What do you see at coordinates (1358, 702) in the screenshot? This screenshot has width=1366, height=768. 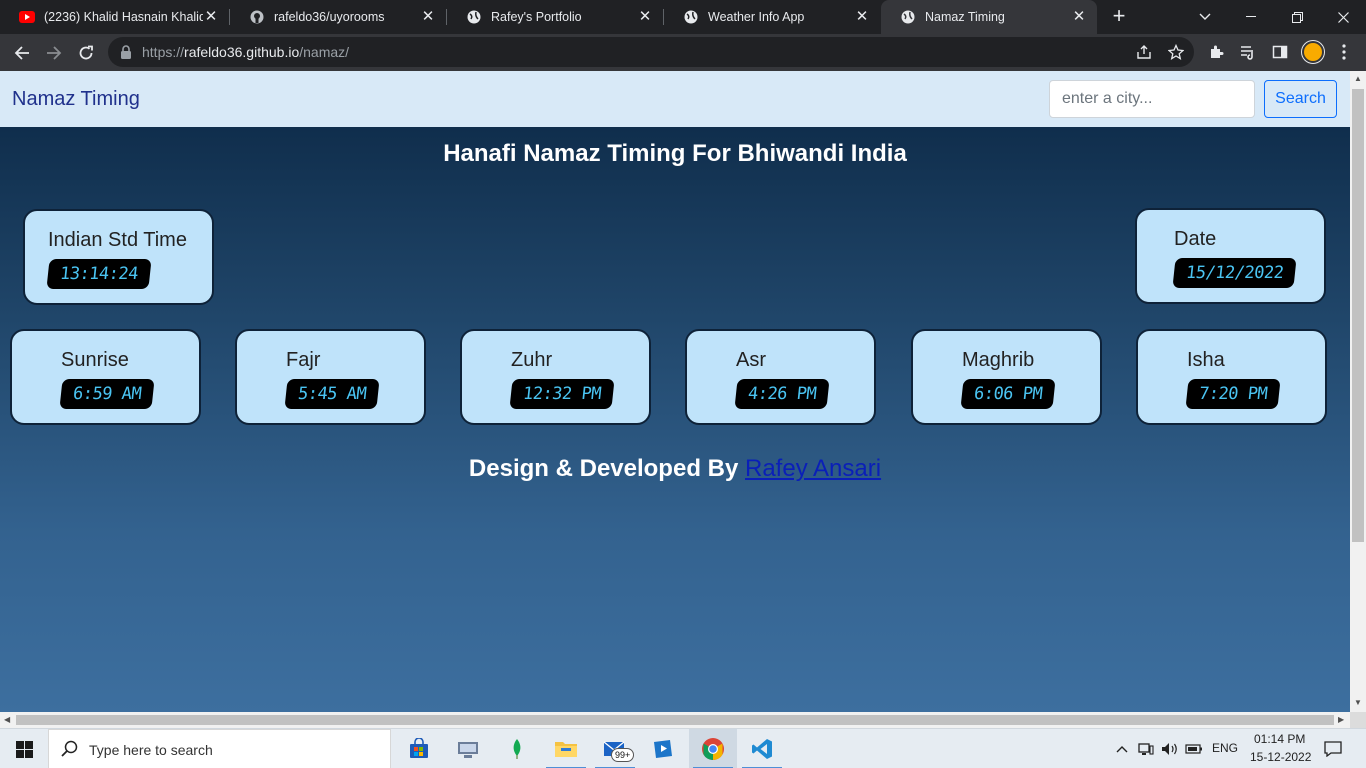 I see `scroll-down-icon: ▼` at bounding box center [1358, 702].